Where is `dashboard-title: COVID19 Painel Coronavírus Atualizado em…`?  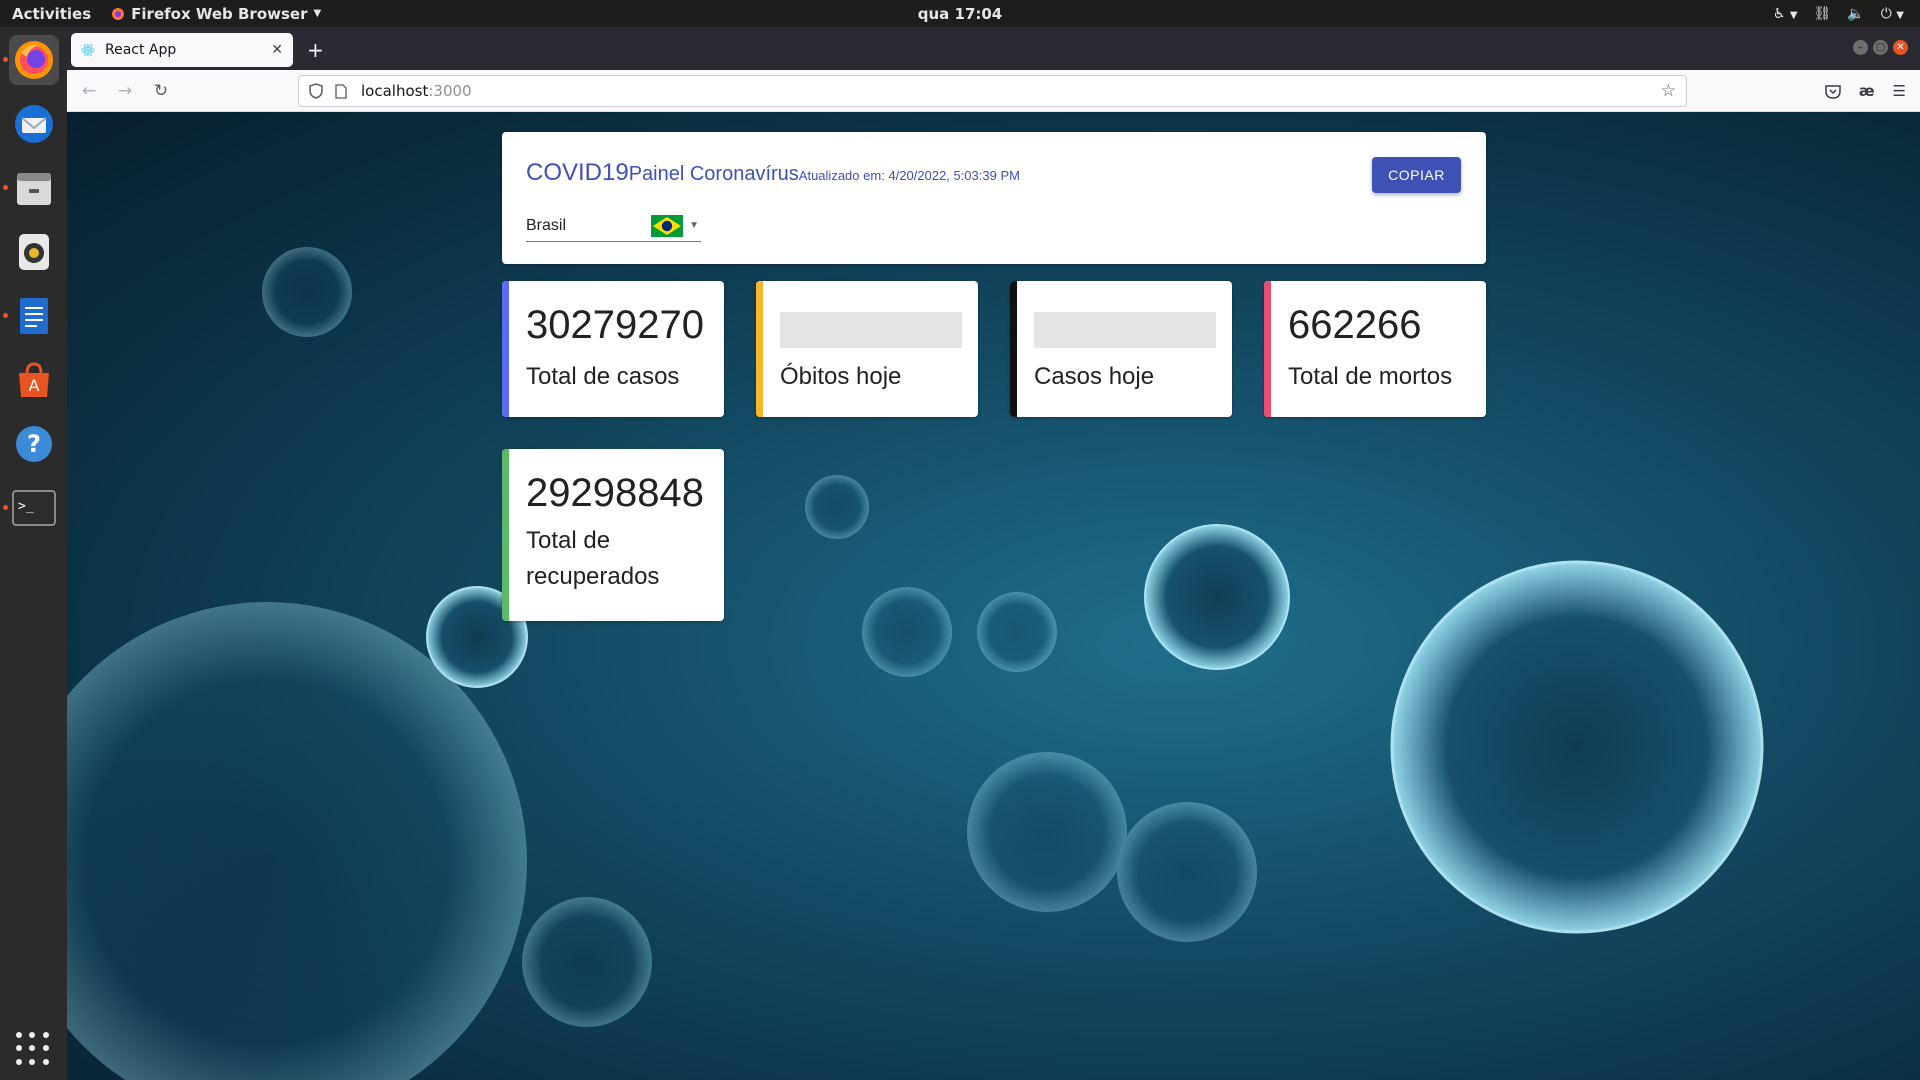
dashboard-title: COVID19 Painel Coronavírus Atualizado em… is located at coordinates (773, 173).